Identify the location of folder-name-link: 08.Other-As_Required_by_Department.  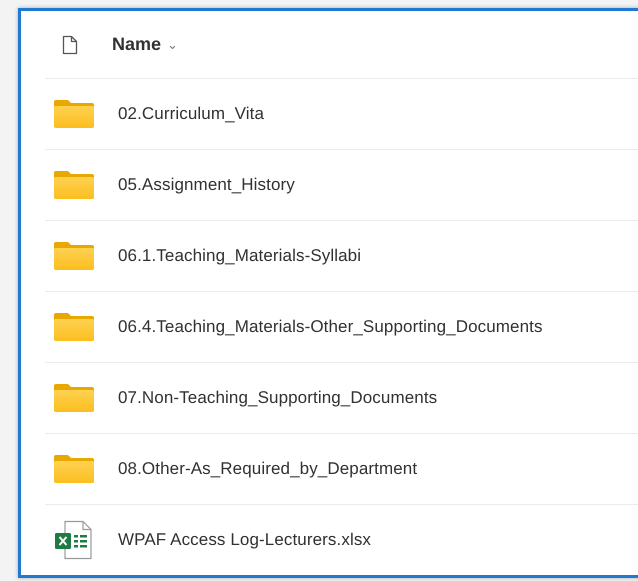
(268, 469).